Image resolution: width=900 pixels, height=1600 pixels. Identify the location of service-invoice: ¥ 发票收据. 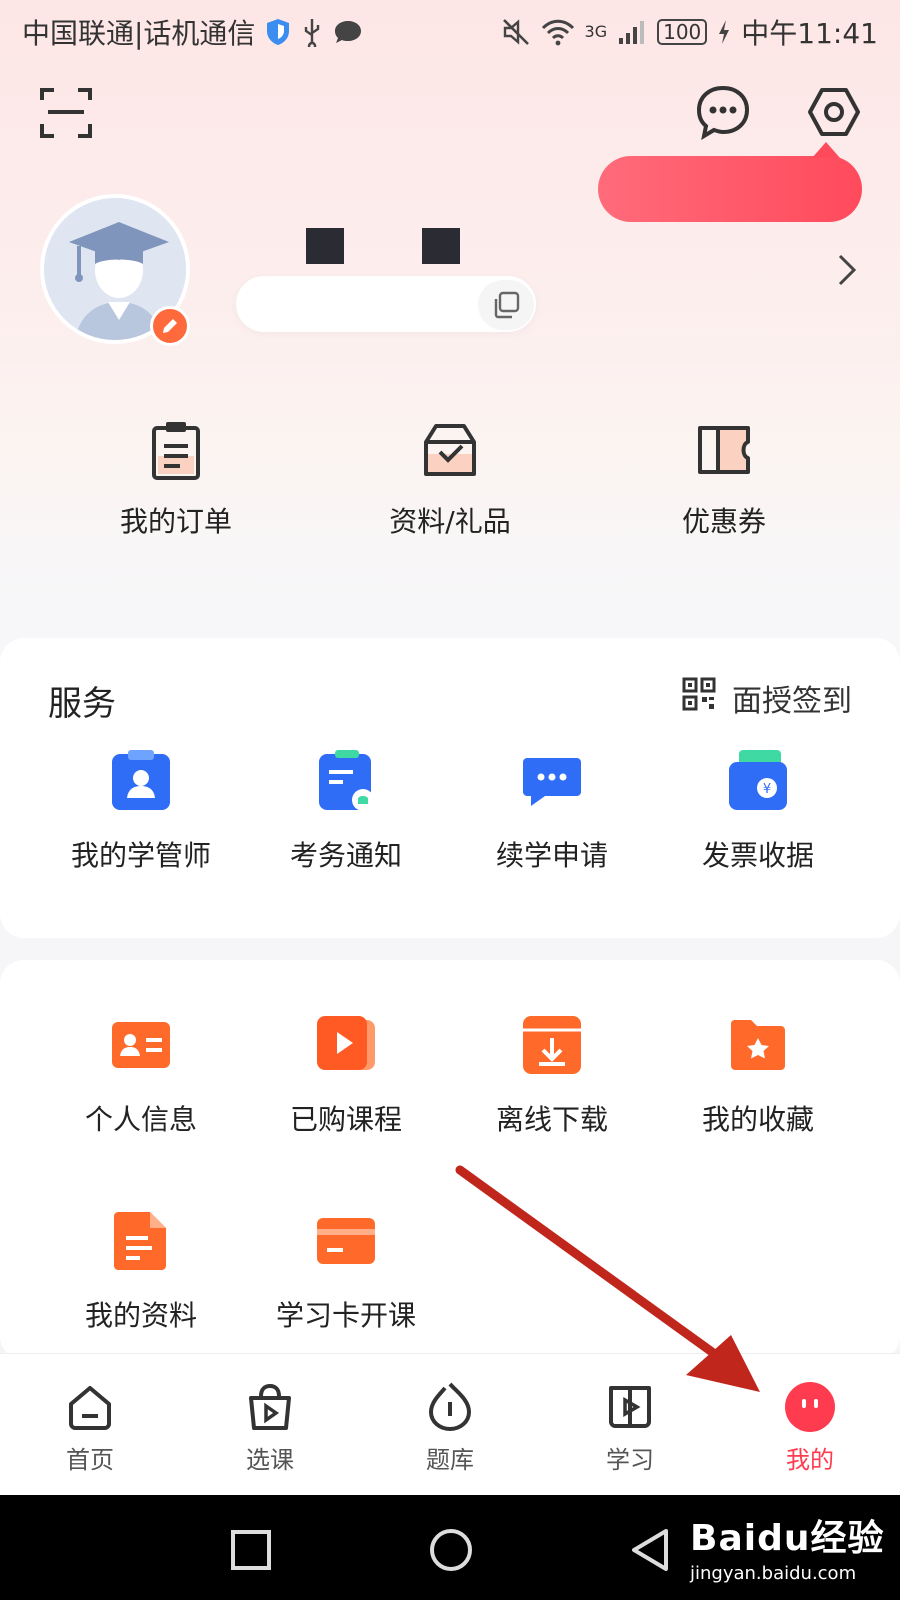
(758, 811).